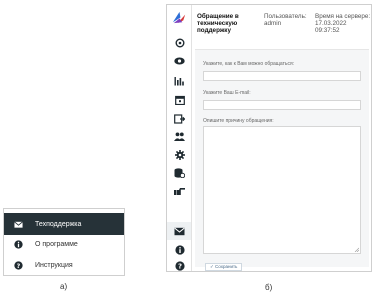 The width and height of the screenshot is (382, 293). I want to click on sidebar-item-users, so click(179, 136).